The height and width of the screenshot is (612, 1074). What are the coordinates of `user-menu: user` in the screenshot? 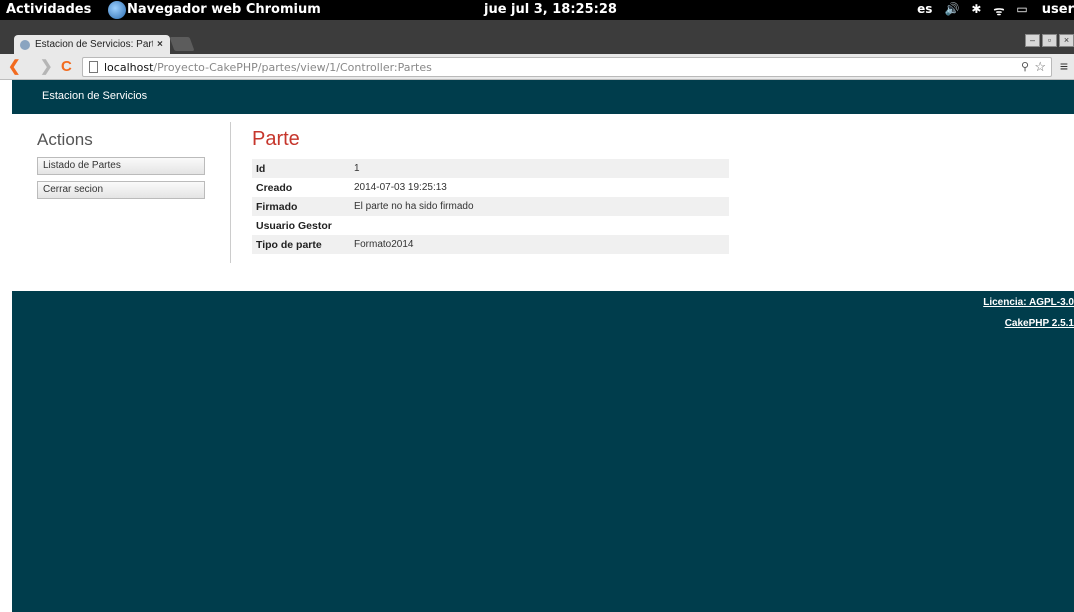 It's located at (1058, 10).